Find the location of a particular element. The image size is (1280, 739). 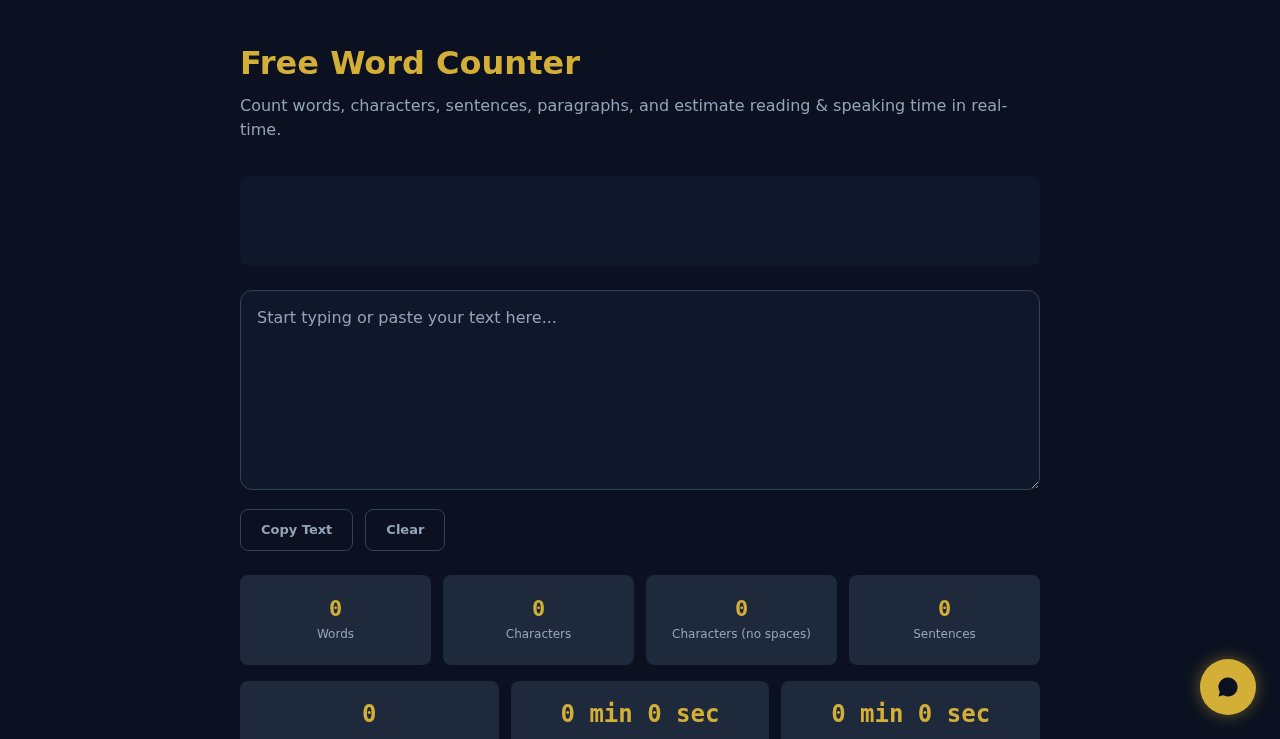

stat-label: Sentences is located at coordinates (944, 634).